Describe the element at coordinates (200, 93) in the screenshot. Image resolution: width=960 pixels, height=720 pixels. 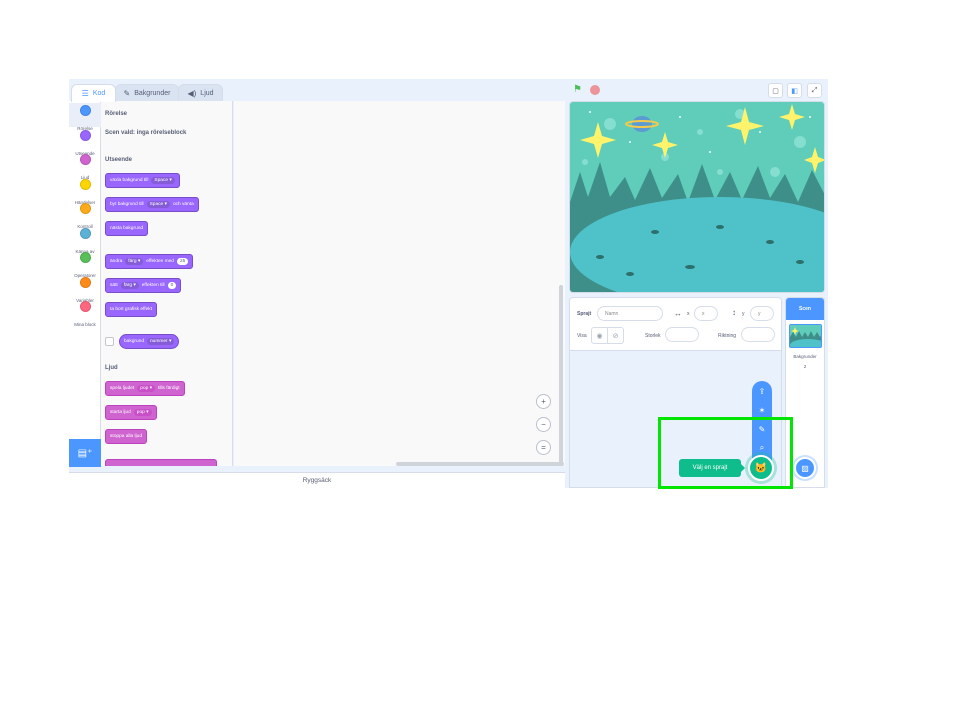
I see `tab-sounds: ◀) Ljud` at that location.